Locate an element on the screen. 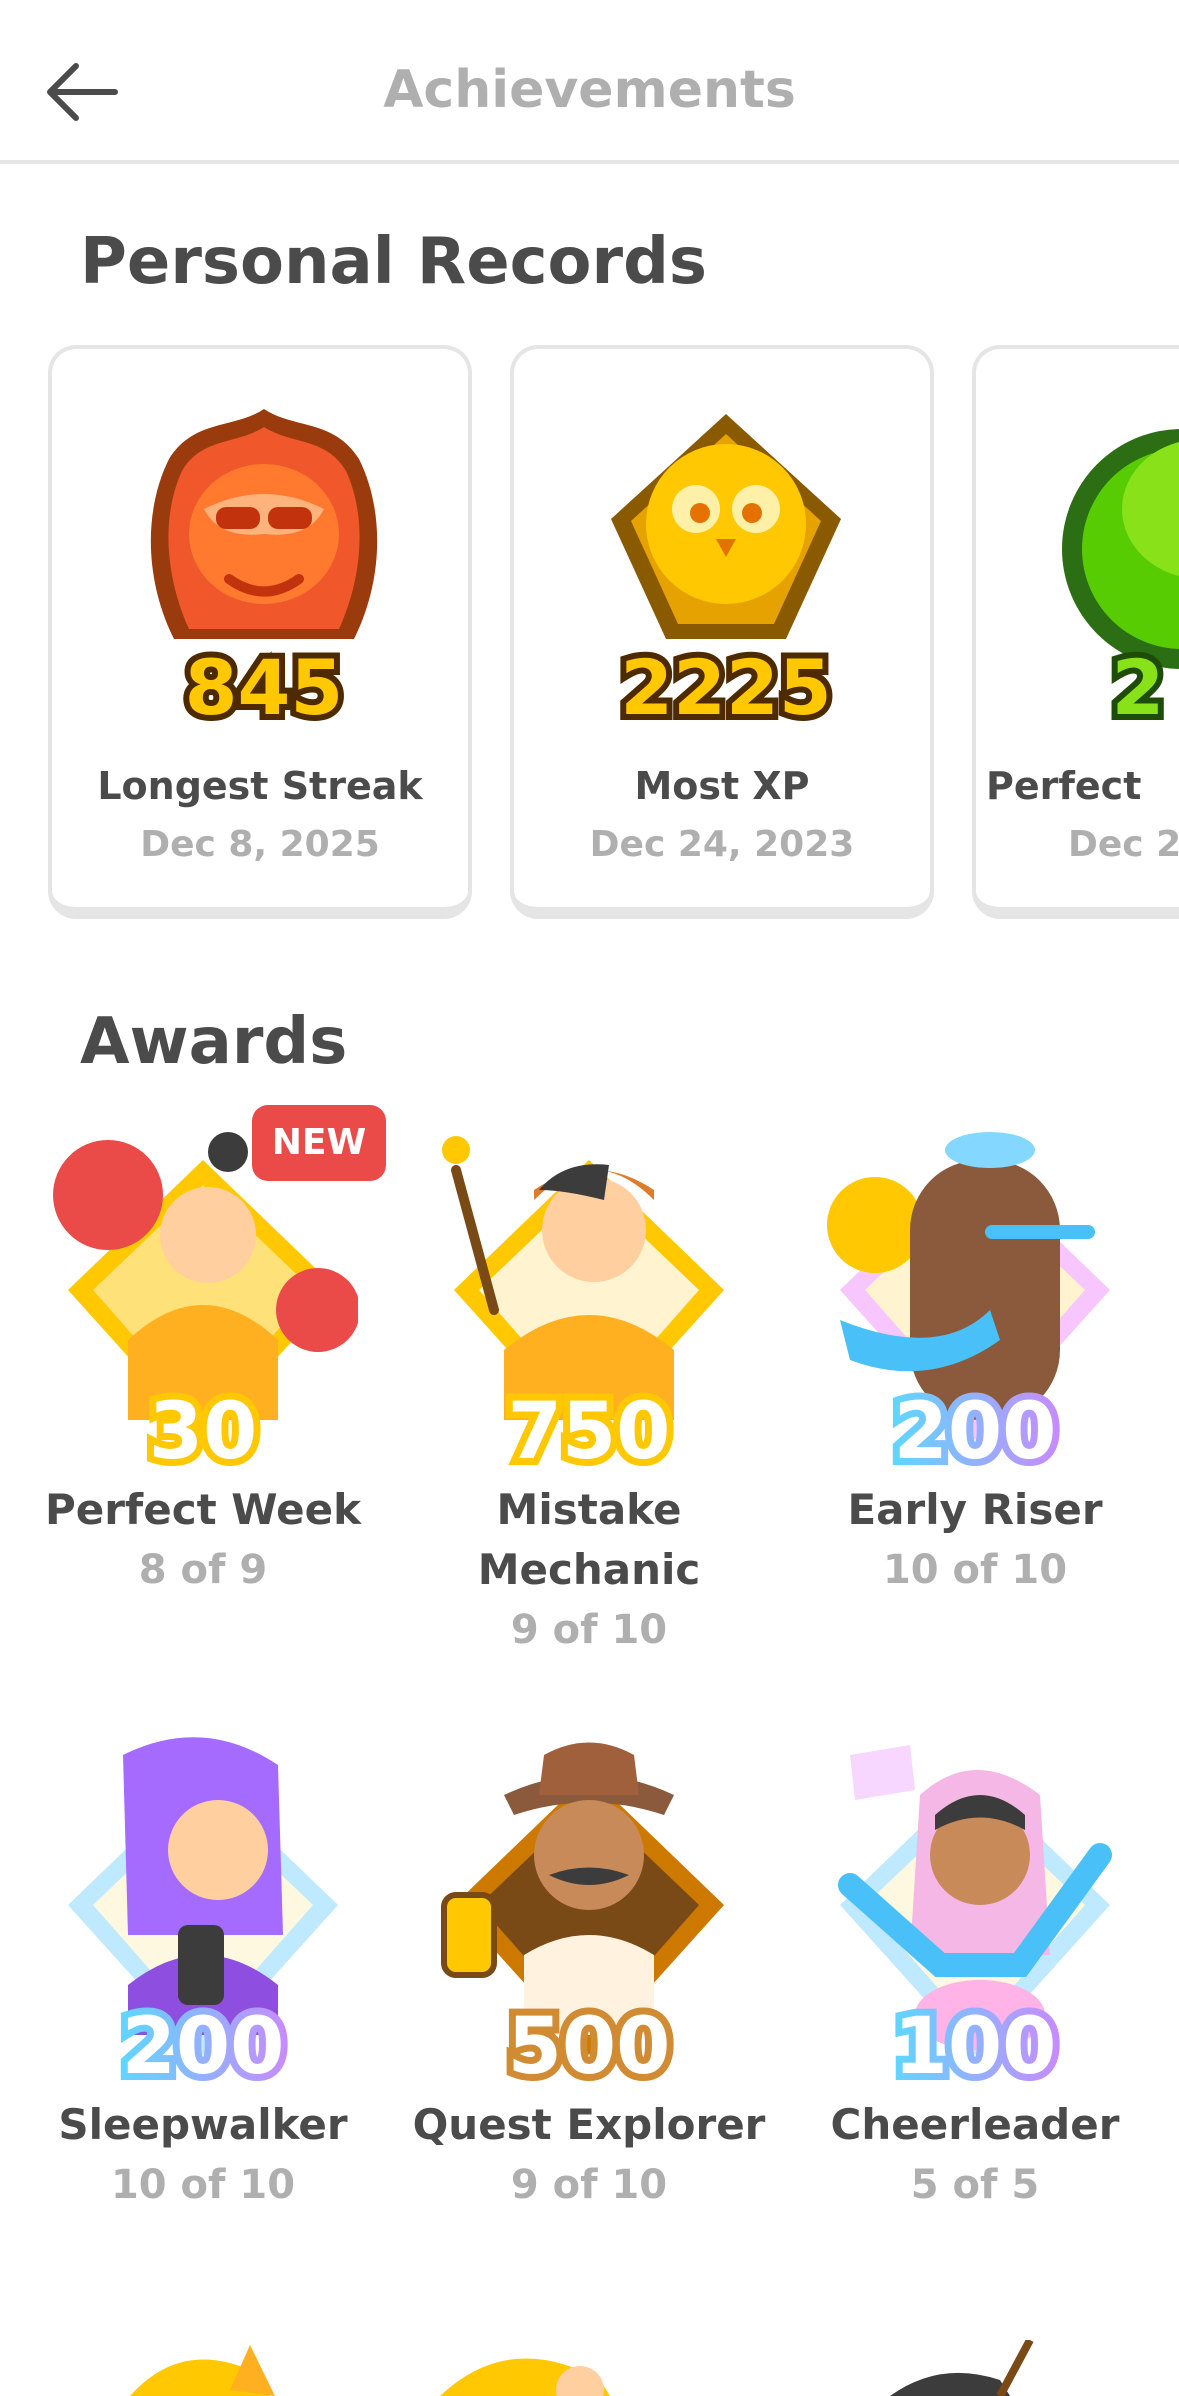 The image size is (1179, 2396). award-progress: 5 of 5 is located at coordinates (975, 2185).